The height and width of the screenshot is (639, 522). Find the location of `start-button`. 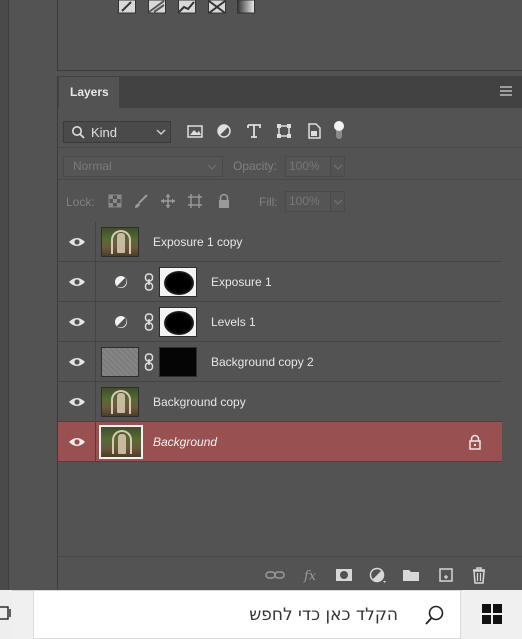

start-button is located at coordinates (492, 614).